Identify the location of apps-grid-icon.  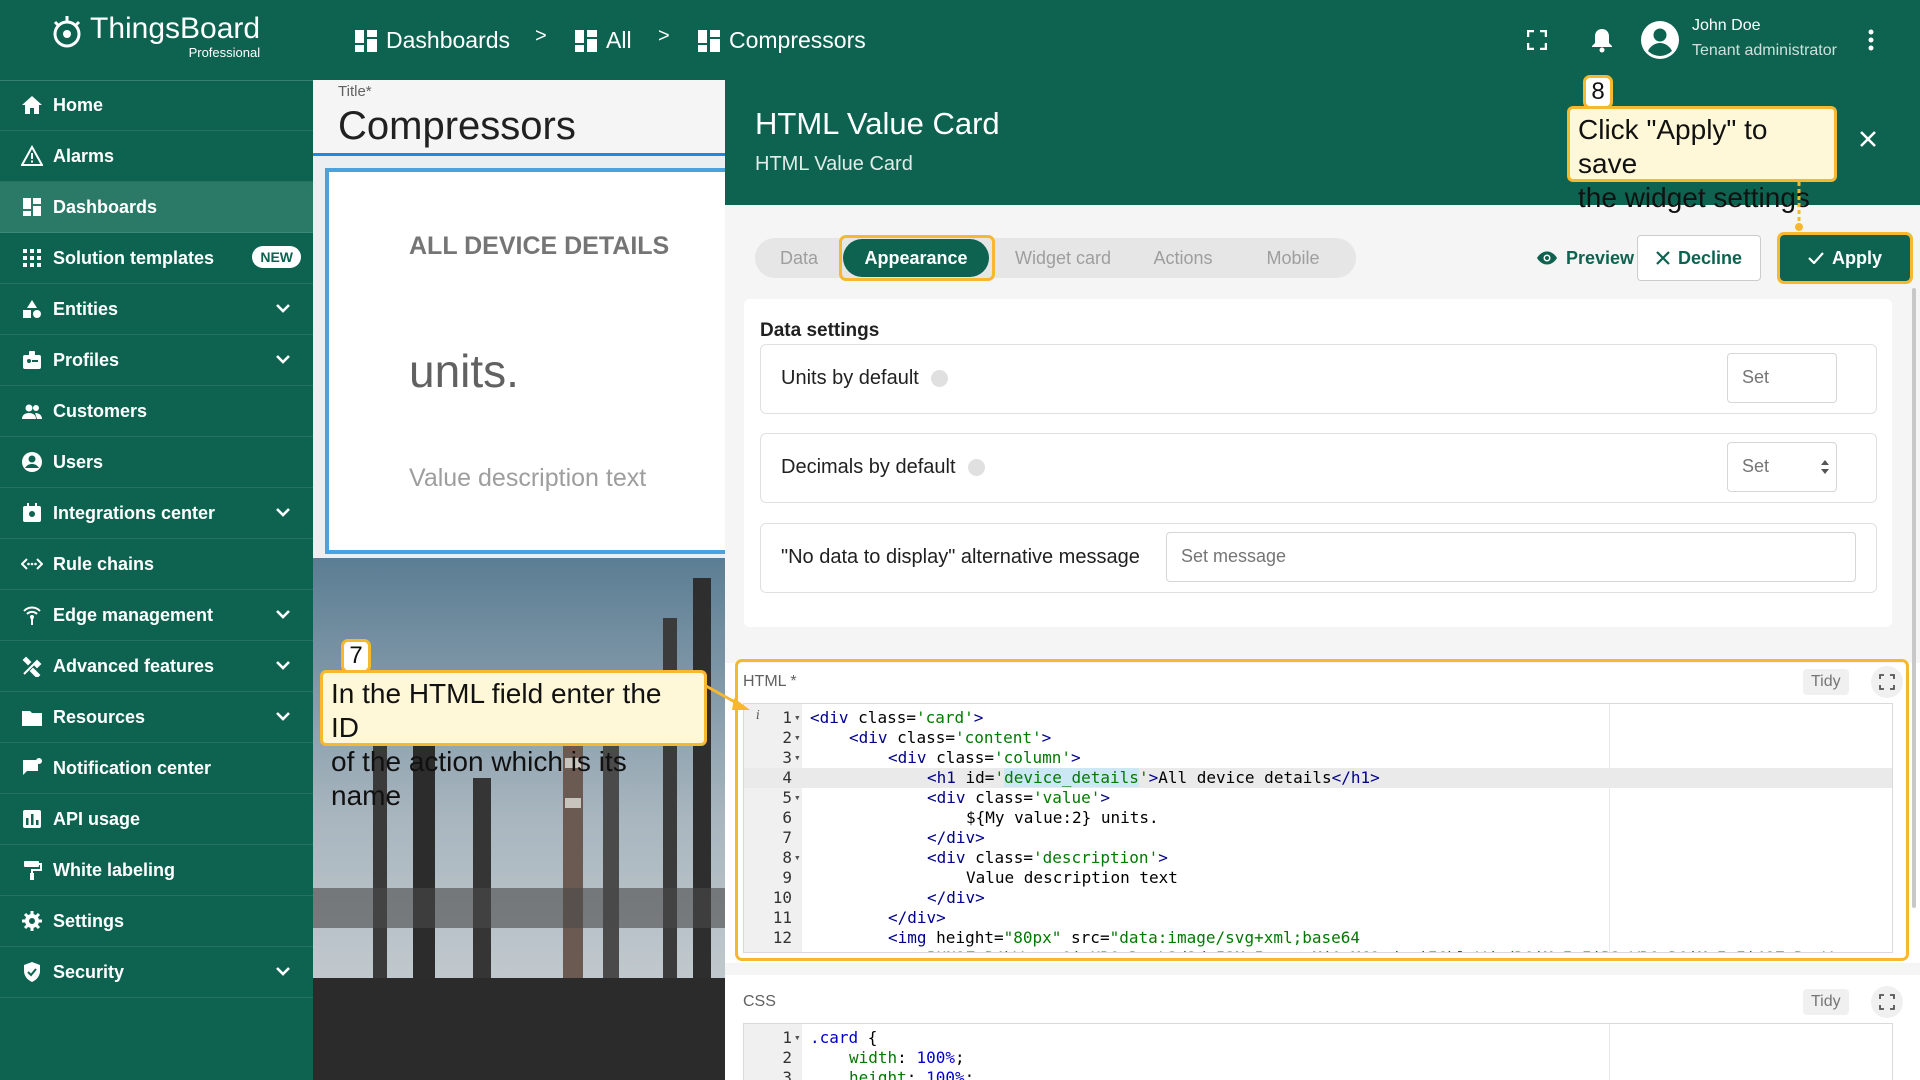
(32, 258).